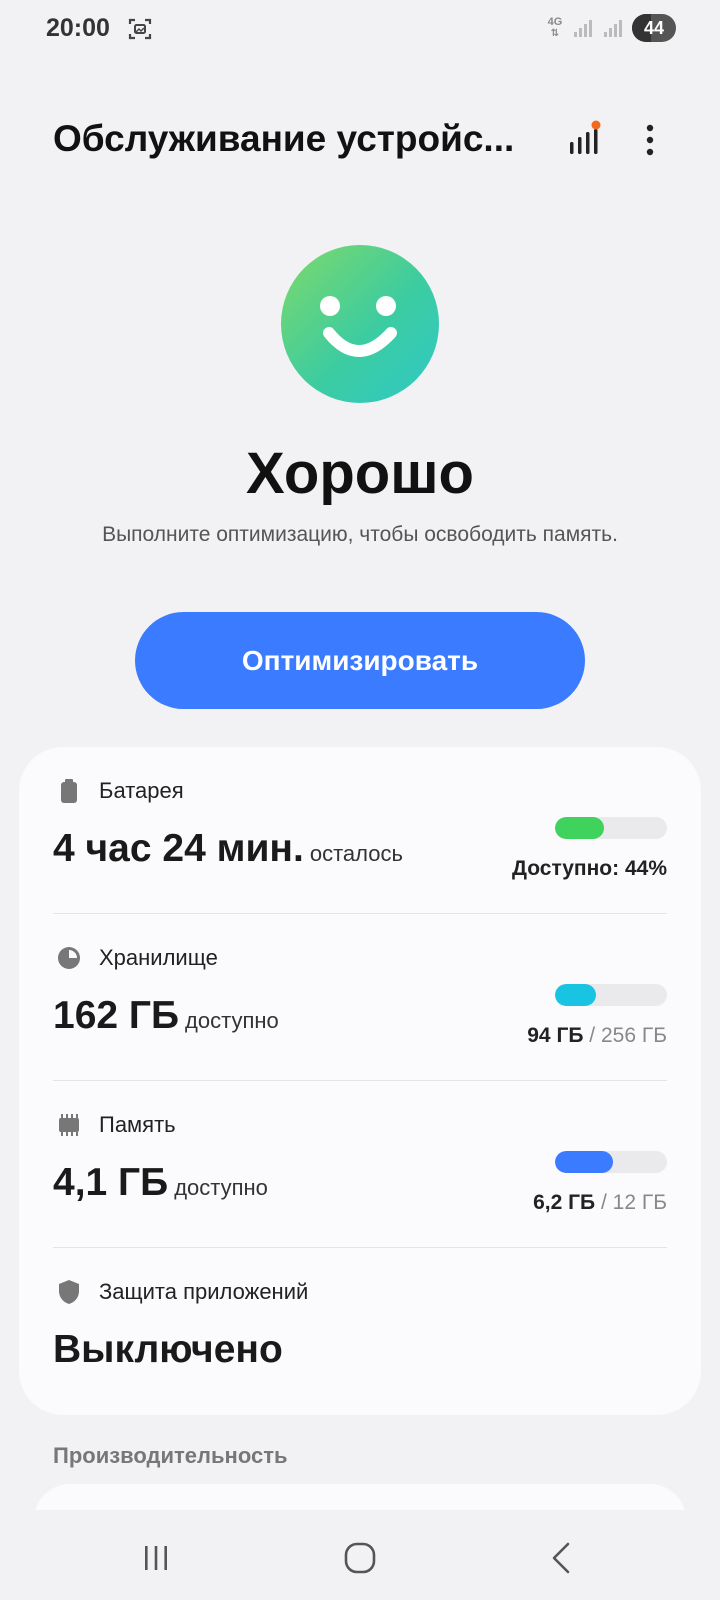  What do you see at coordinates (140, 29) in the screenshot?
I see `screenshot-icon` at bounding box center [140, 29].